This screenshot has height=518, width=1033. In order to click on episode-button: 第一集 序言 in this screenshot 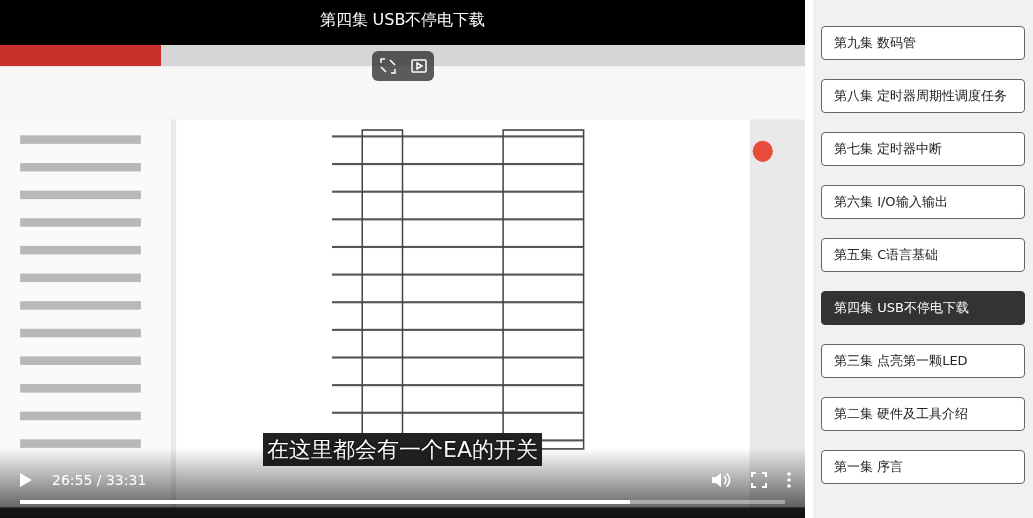, I will do `click(923, 467)`.